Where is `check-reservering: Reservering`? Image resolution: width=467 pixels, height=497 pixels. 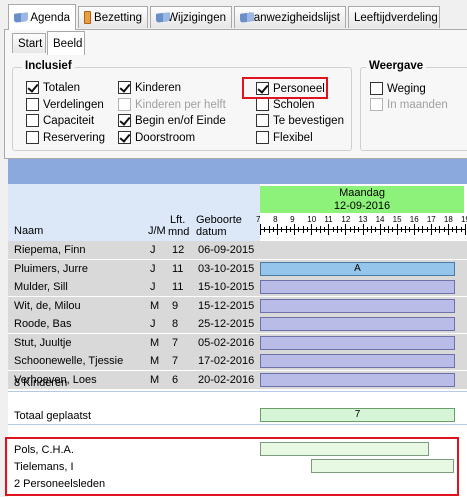
check-reservering: Reservering is located at coordinates (65, 137).